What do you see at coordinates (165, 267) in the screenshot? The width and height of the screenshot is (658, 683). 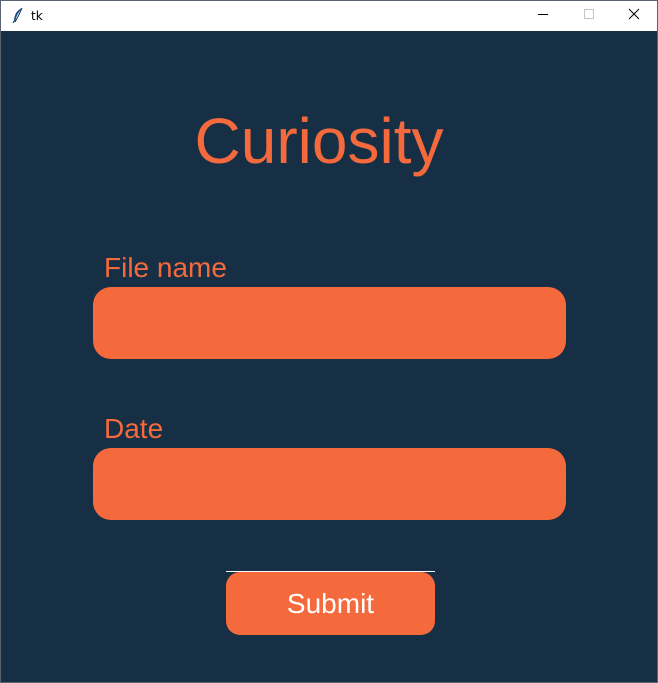 I see `file-name-label: File name` at bounding box center [165, 267].